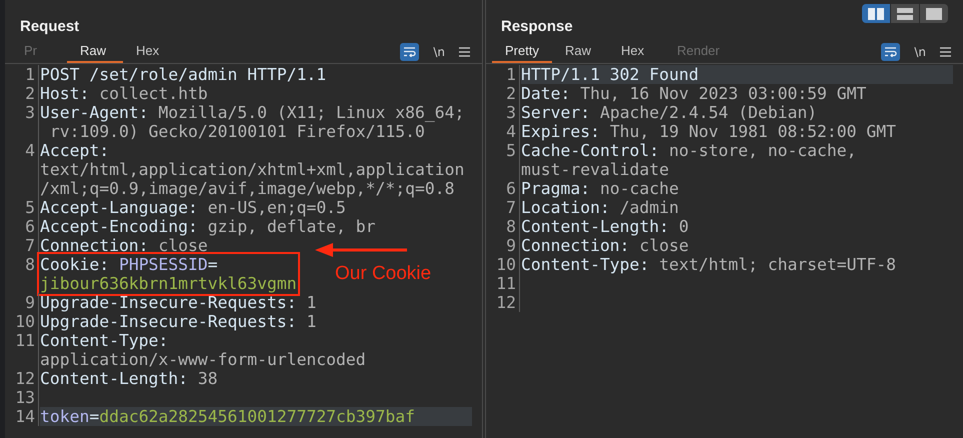 Image resolution: width=963 pixels, height=438 pixels. I want to click on code-text: application/x-www-form-urlencoded, so click(203, 359).